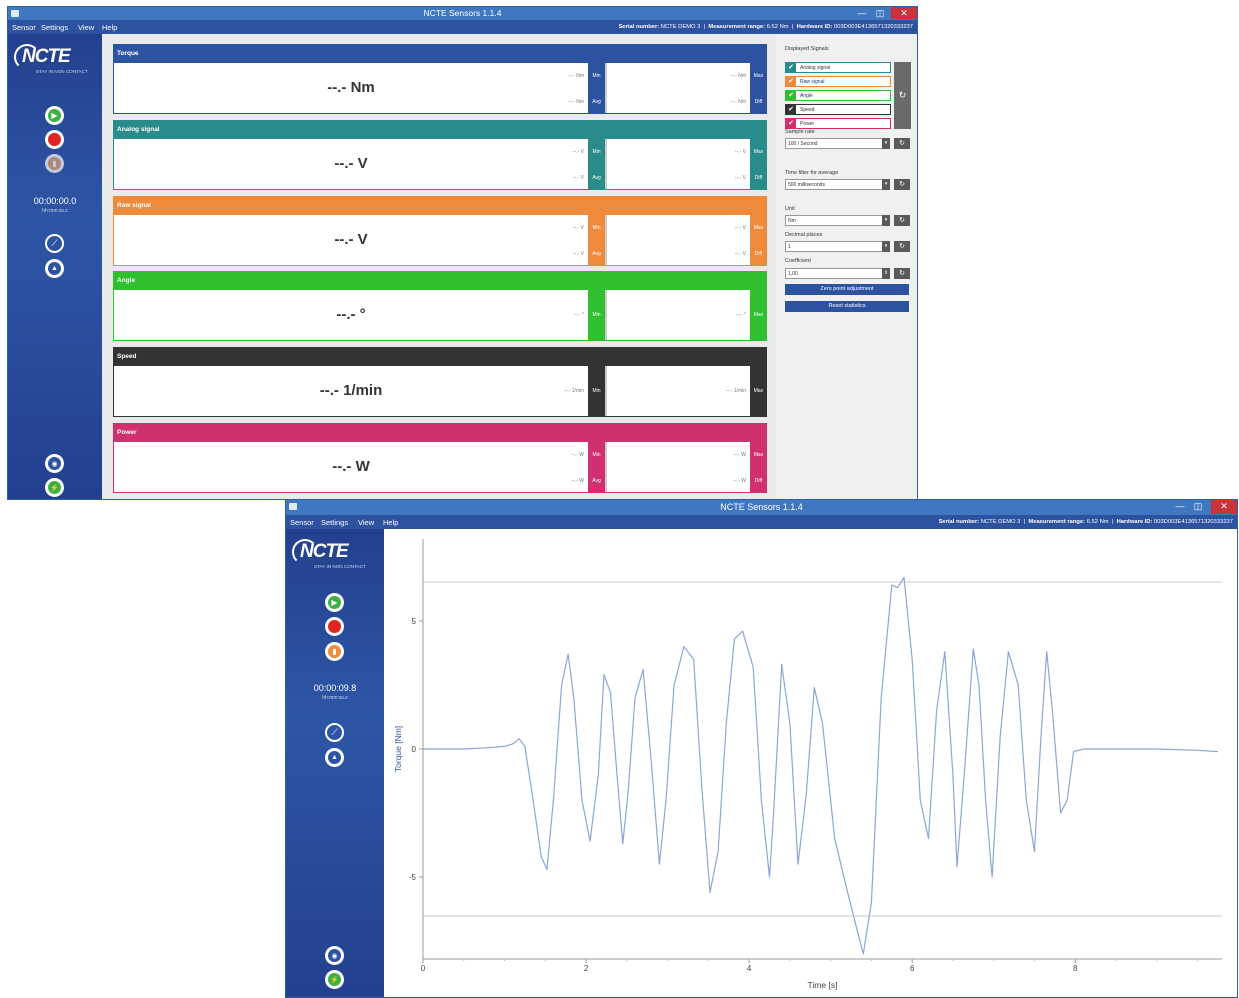  Describe the element at coordinates (837, 184) in the screenshot. I see `time-filter-select: 500 milliseconds` at that location.